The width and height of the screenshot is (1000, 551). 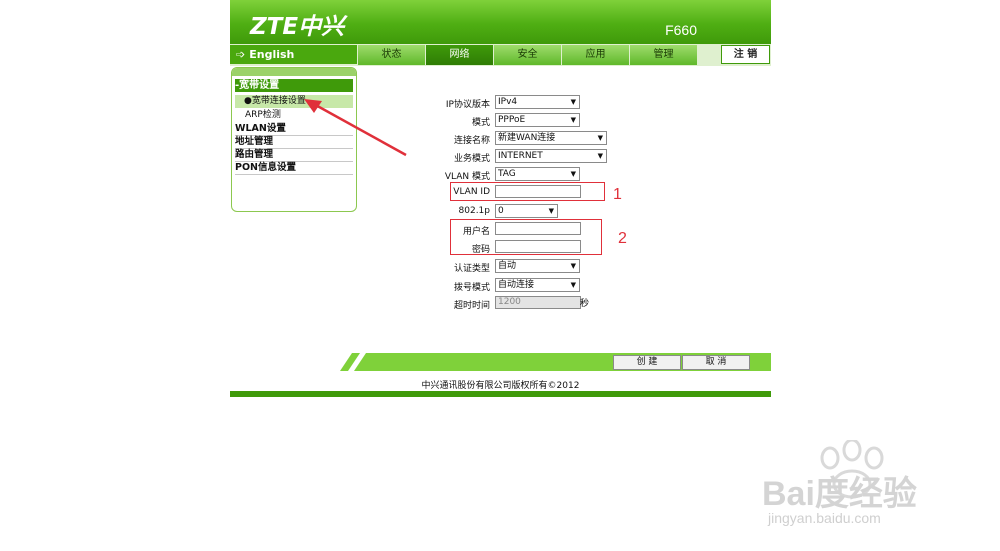 What do you see at coordinates (663, 55) in the screenshot?
I see `tab-management: 管理` at bounding box center [663, 55].